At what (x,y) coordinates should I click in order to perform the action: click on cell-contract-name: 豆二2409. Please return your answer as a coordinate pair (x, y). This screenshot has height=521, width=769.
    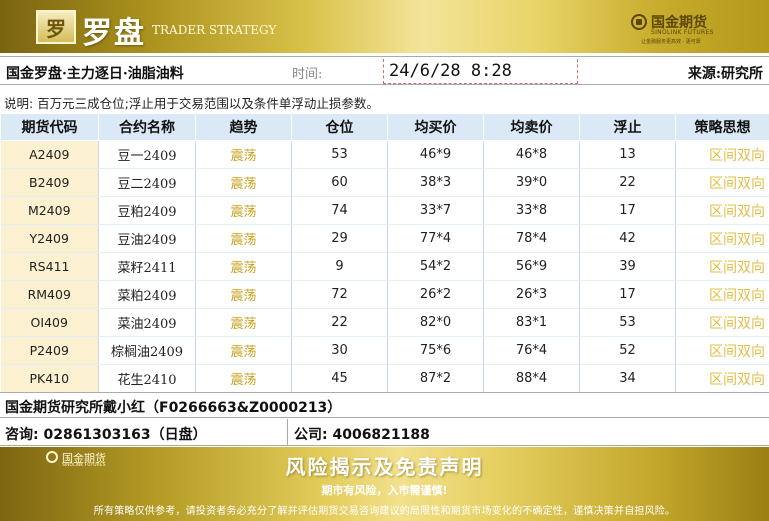
    Looking at the image, I should click on (147, 182).